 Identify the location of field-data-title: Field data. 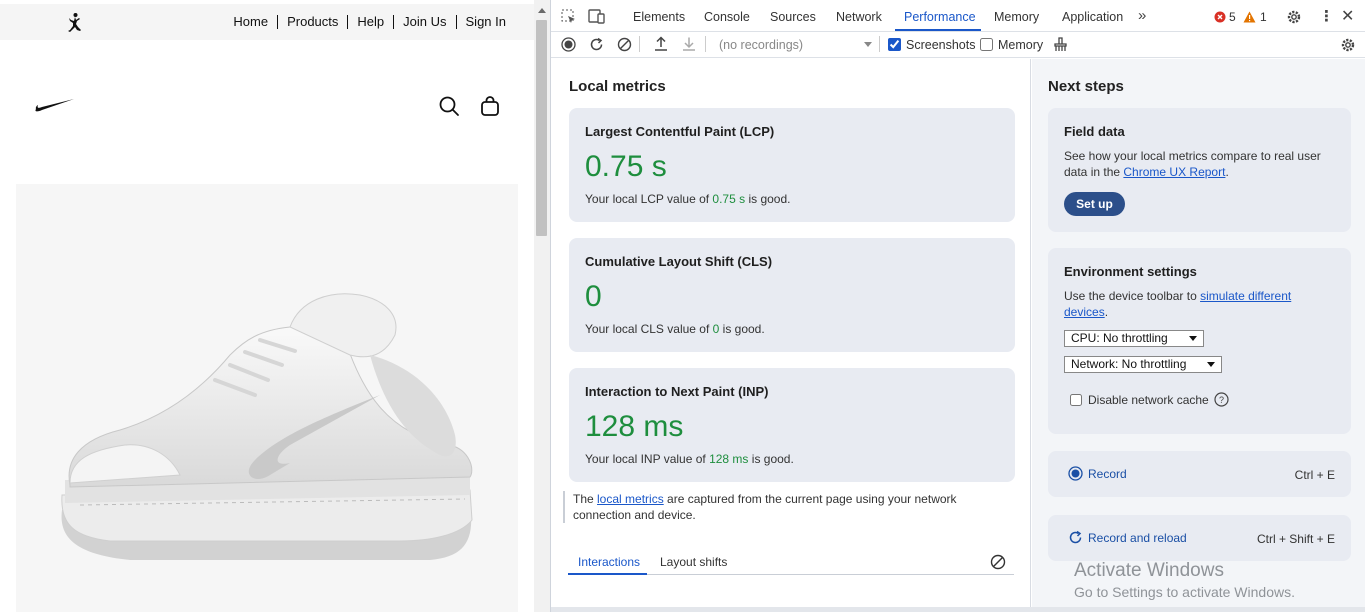
(1094, 131).